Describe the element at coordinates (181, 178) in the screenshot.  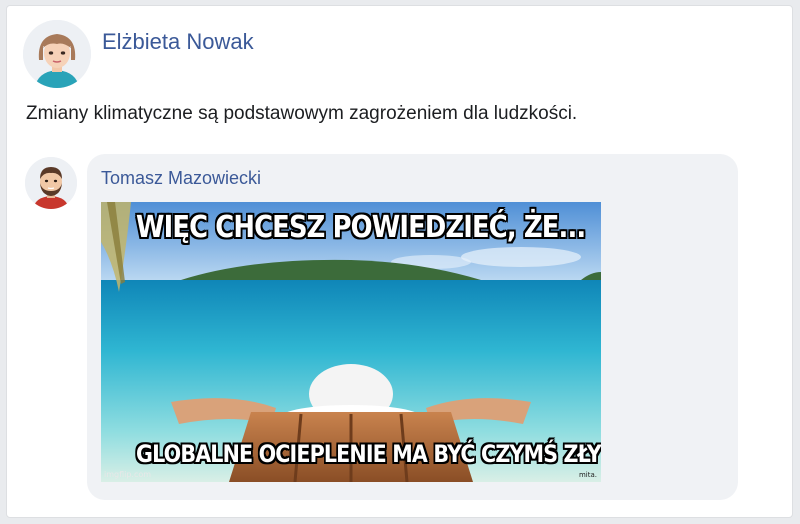
I see `comment-author-name: Tomasz Mazowiecki` at that location.